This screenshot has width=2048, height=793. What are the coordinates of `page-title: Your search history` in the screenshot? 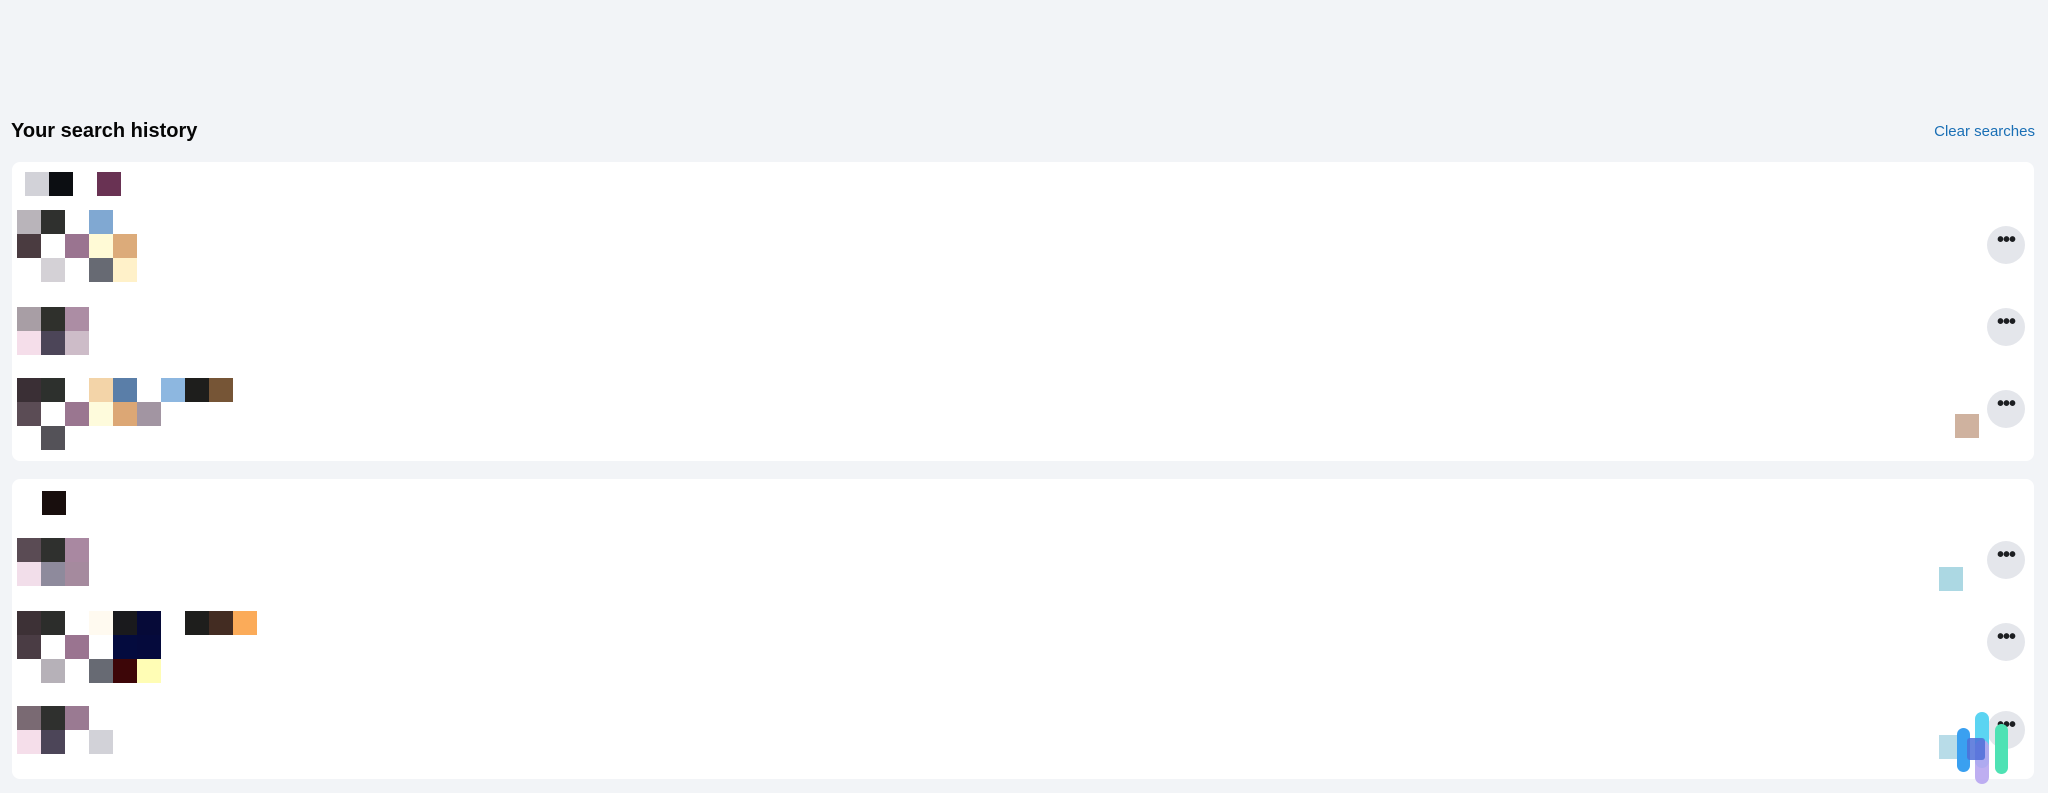 It's located at (104, 130).